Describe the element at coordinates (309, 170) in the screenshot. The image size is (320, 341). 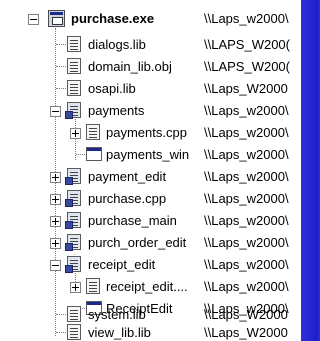
I see `window-background` at that location.